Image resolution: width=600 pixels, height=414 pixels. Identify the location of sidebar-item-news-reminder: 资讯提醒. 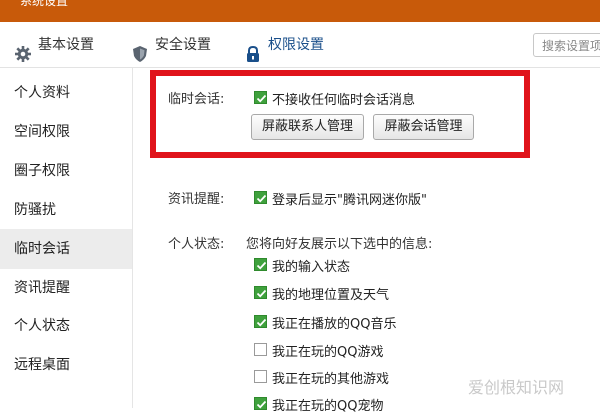
(66, 288).